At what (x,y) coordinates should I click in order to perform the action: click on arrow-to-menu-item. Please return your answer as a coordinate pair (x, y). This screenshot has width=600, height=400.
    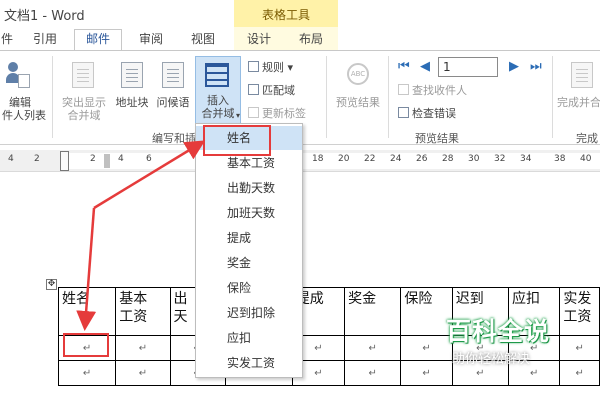
    Looking at the image, I should click on (149, 175).